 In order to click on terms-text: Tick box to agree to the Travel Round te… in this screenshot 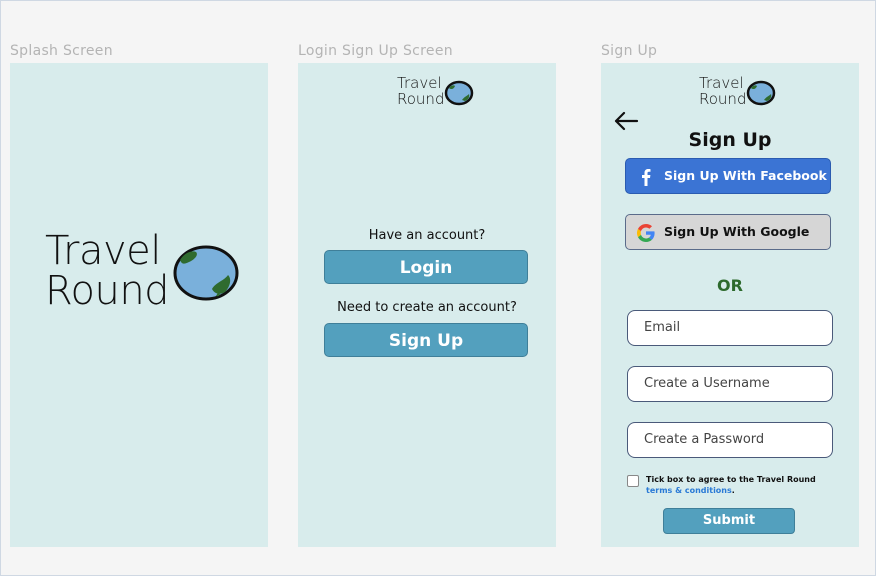, I will do `click(731, 485)`.